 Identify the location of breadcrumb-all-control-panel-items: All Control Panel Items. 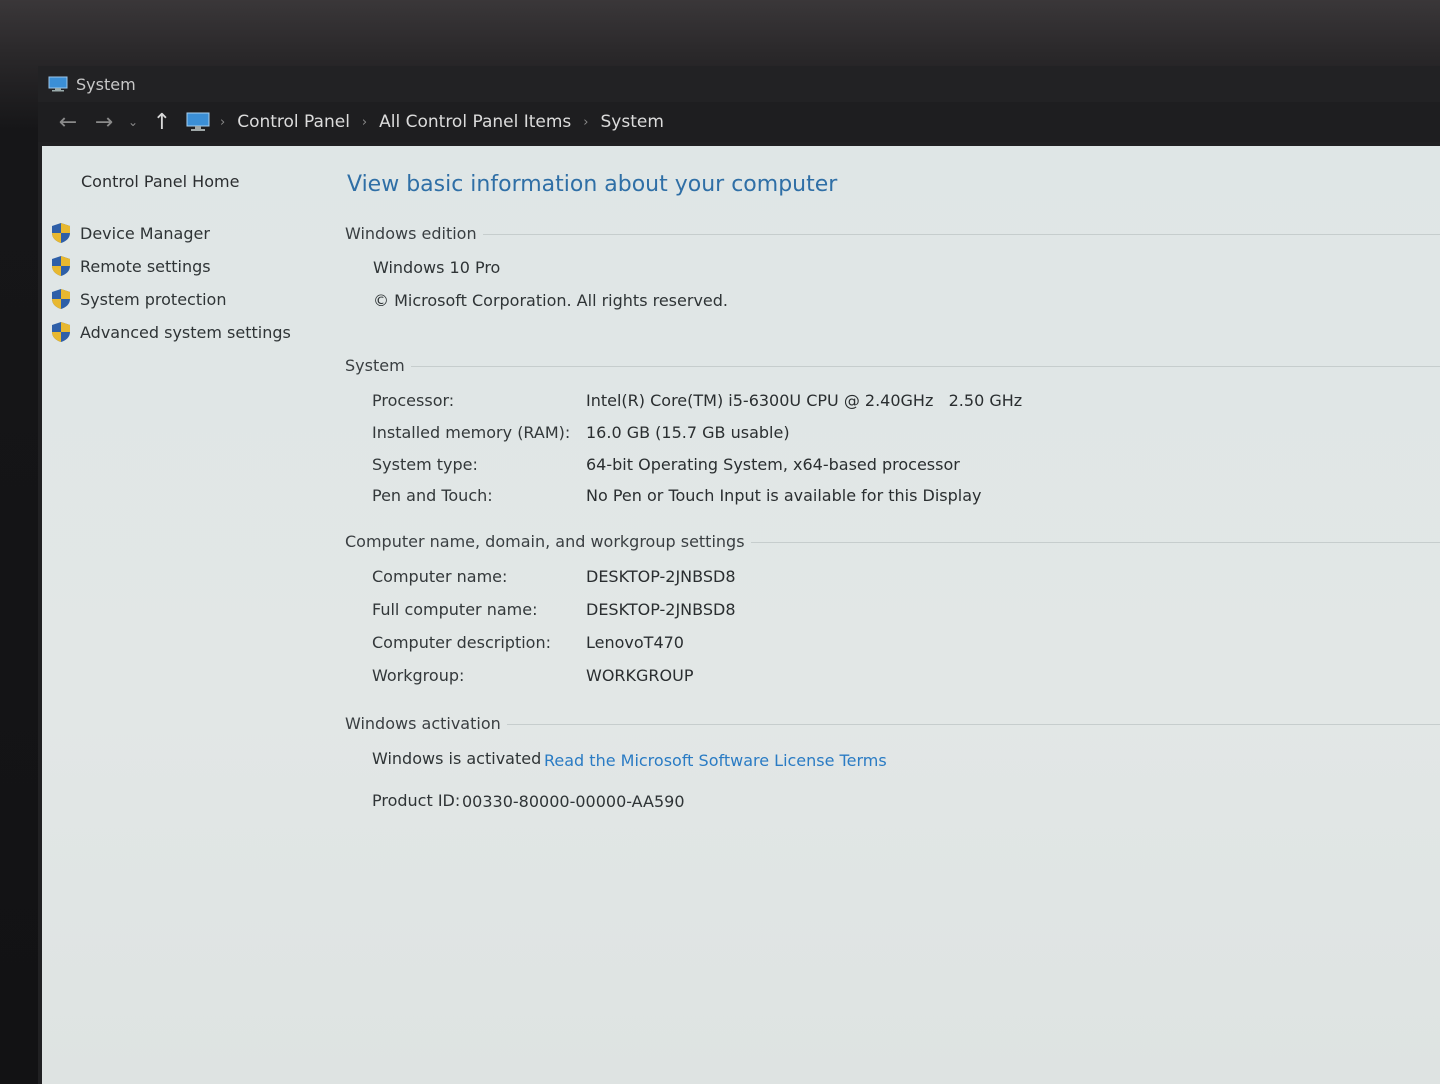
(475, 122).